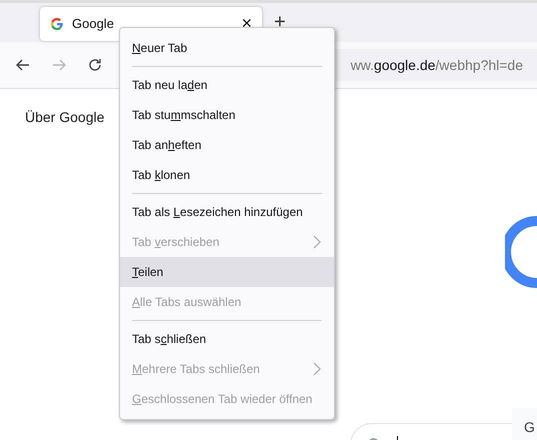 The image size is (537, 440). I want to click on logo-ring-icon, so click(521, 252).